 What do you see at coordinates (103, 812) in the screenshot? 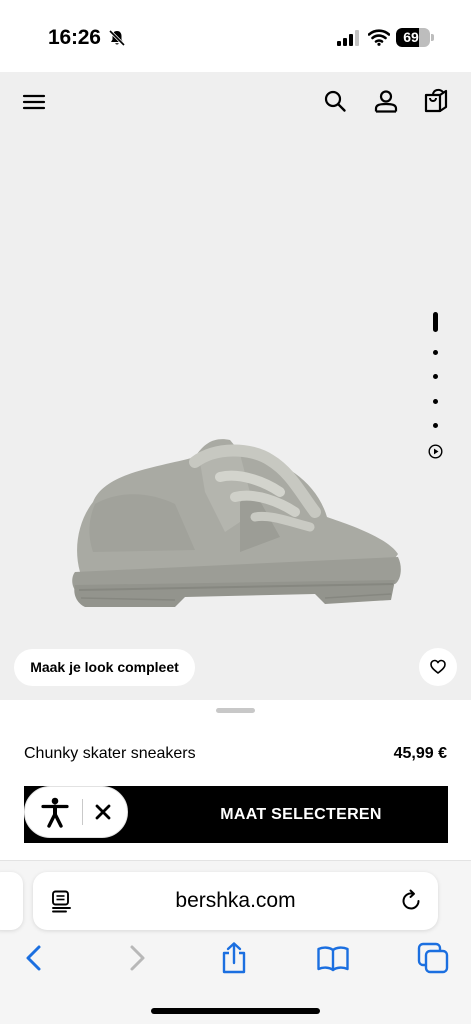
I see `close-icon` at bounding box center [103, 812].